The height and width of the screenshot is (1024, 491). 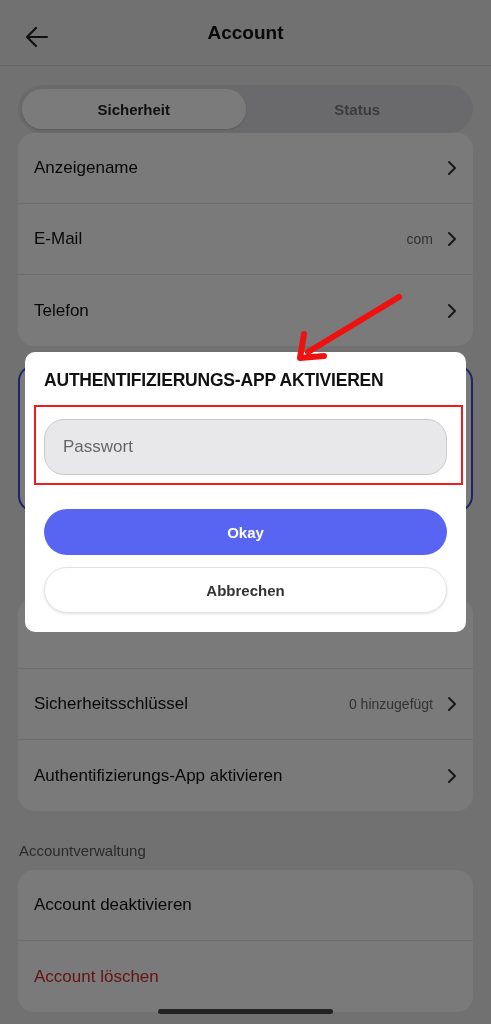 What do you see at coordinates (97, 976) in the screenshot?
I see `row-label: Account löschen` at bounding box center [97, 976].